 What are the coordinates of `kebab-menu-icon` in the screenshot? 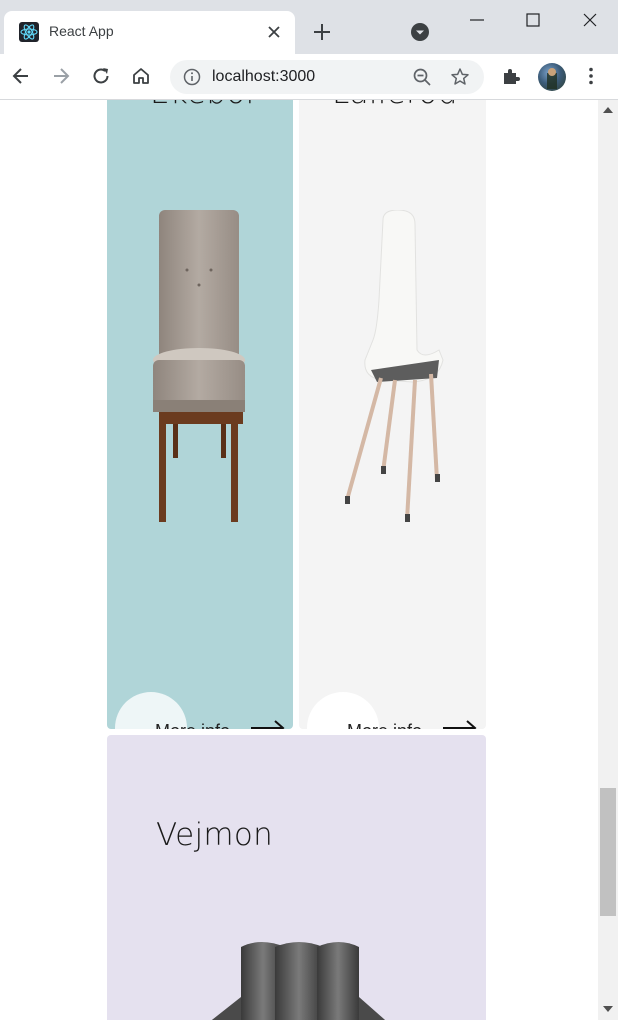 It's located at (591, 76).